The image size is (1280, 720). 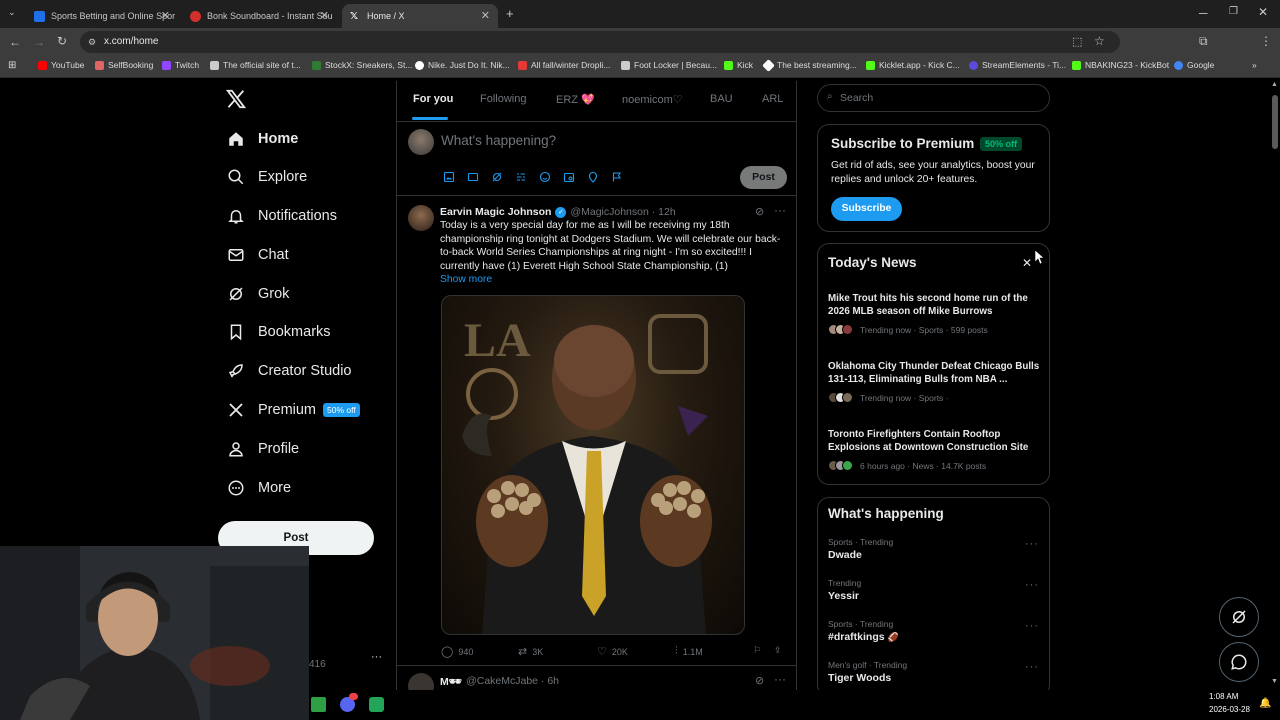 What do you see at coordinates (612, 651) in the screenshot?
I see `like-button: ♡ 20K` at bounding box center [612, 651].